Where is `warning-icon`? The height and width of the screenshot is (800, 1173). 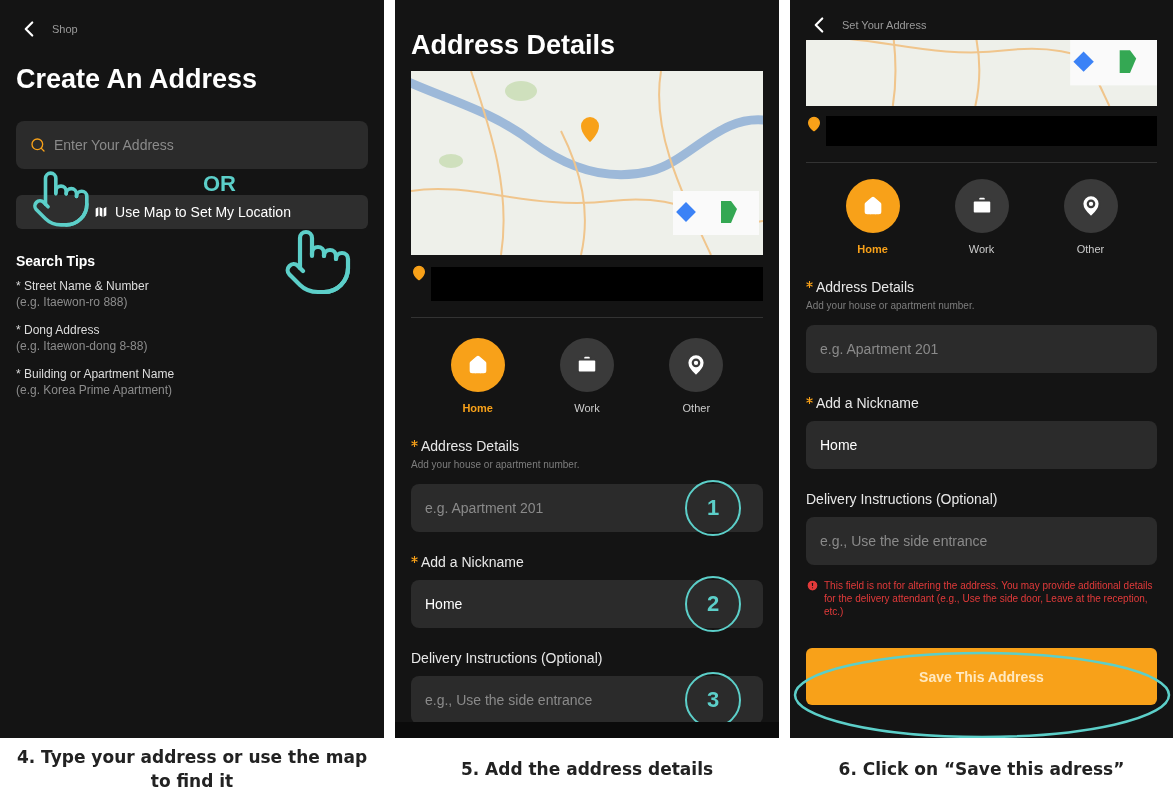
warning-icon is located at coordinates (812, 585).